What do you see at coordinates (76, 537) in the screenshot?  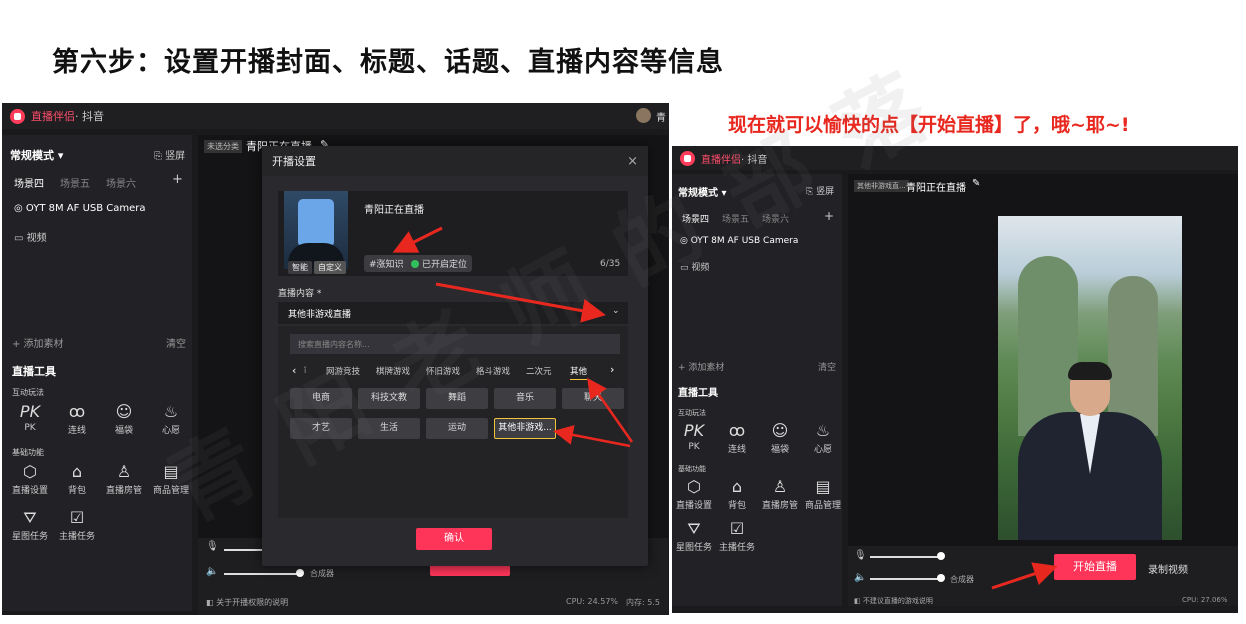 I see `tool-label: 主播任务` at bounding box center [76, 537].